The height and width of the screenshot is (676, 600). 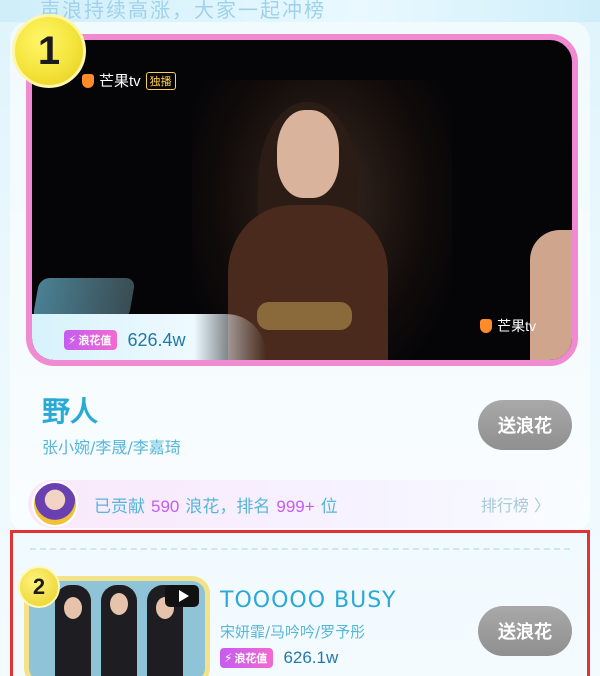 What do you see at coordinates (551, 295) in the screenshot?
I see `side-performer` at bounding box center [551, 295].